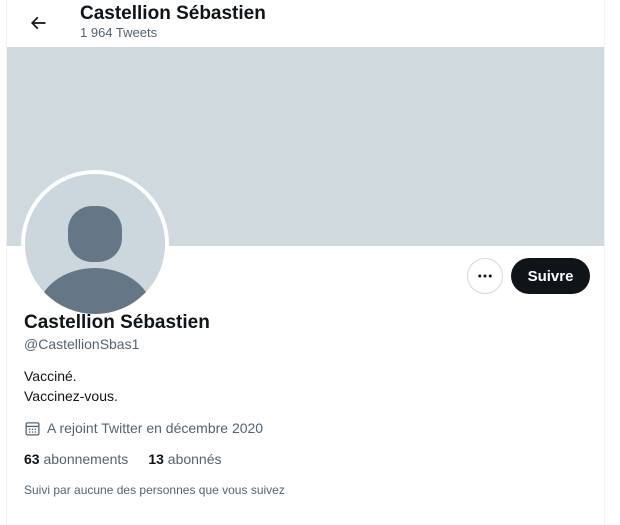 This screenshot has height=525, width=620. What do you see at coordinates (550, 276) in the screenshot?
I see `follow-button: Suivre` at bounding box center [550, 276].